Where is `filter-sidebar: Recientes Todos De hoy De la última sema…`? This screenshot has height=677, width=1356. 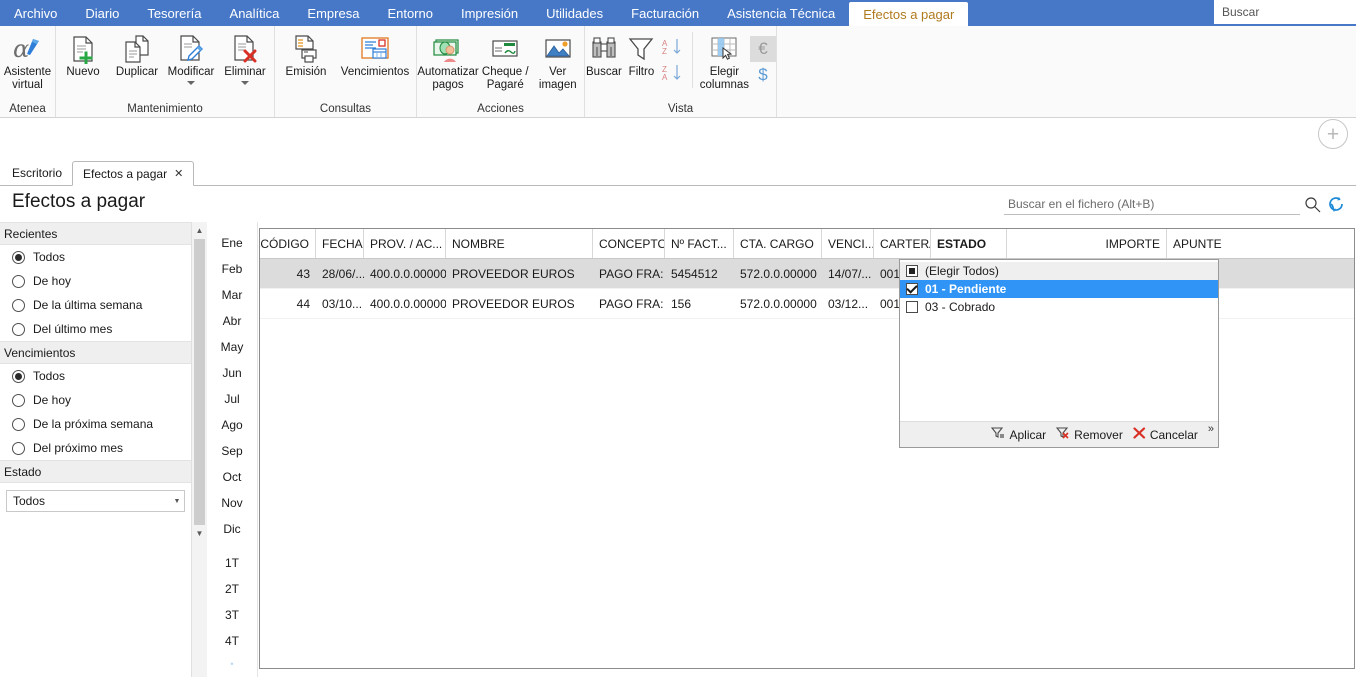 filter-sidebar: Recientes Todos De hoy De la última sema… is located at coordinates (95, 449).